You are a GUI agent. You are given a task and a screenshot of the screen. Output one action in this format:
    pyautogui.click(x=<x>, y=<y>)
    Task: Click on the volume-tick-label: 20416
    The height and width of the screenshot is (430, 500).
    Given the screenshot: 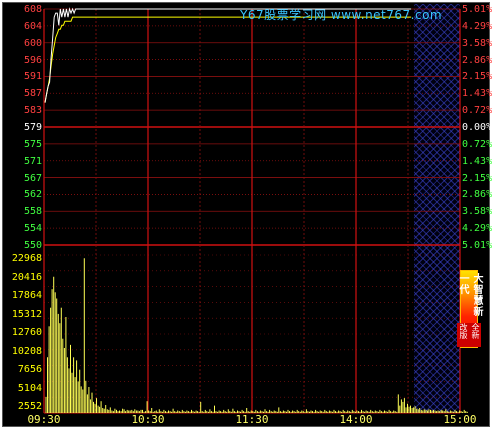 What is the action you would take?
    pyautogui.click(x=26, y=277)
    